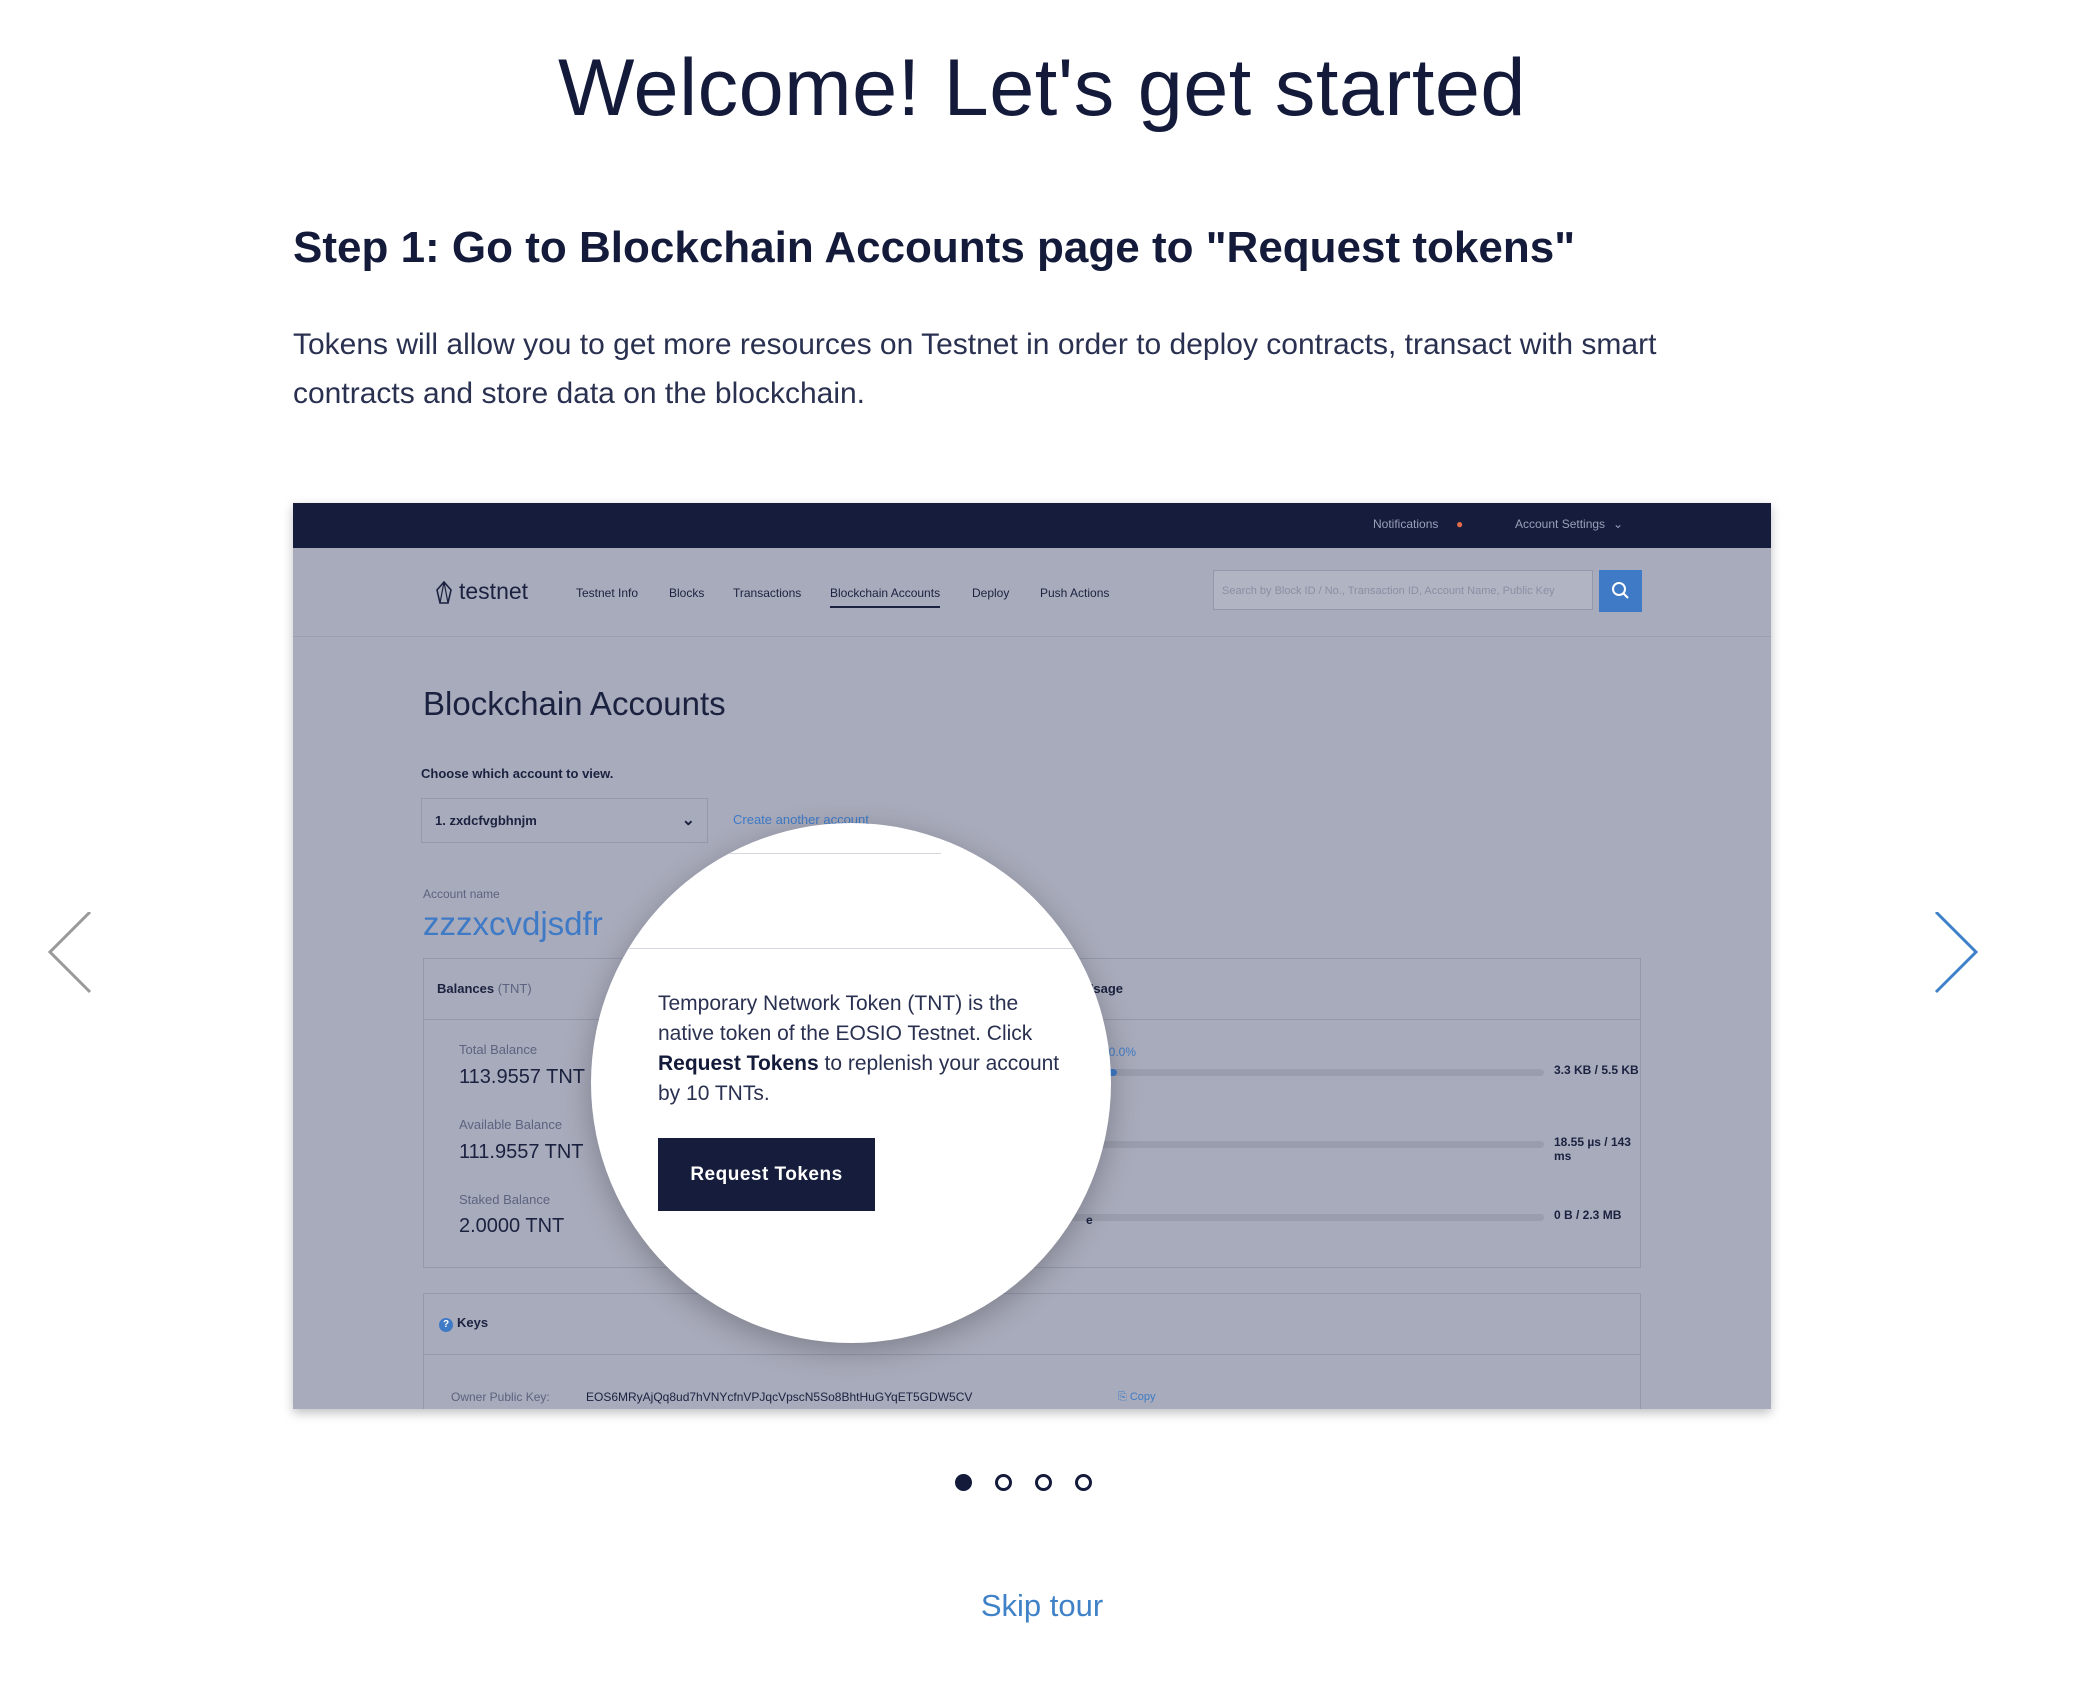  What do you see at coordinates (1596, 1070) in the screenshot?
I see `usage-bar-value: 3.3 KB / 5.5 KB` at bounding box center [1596, 1070].